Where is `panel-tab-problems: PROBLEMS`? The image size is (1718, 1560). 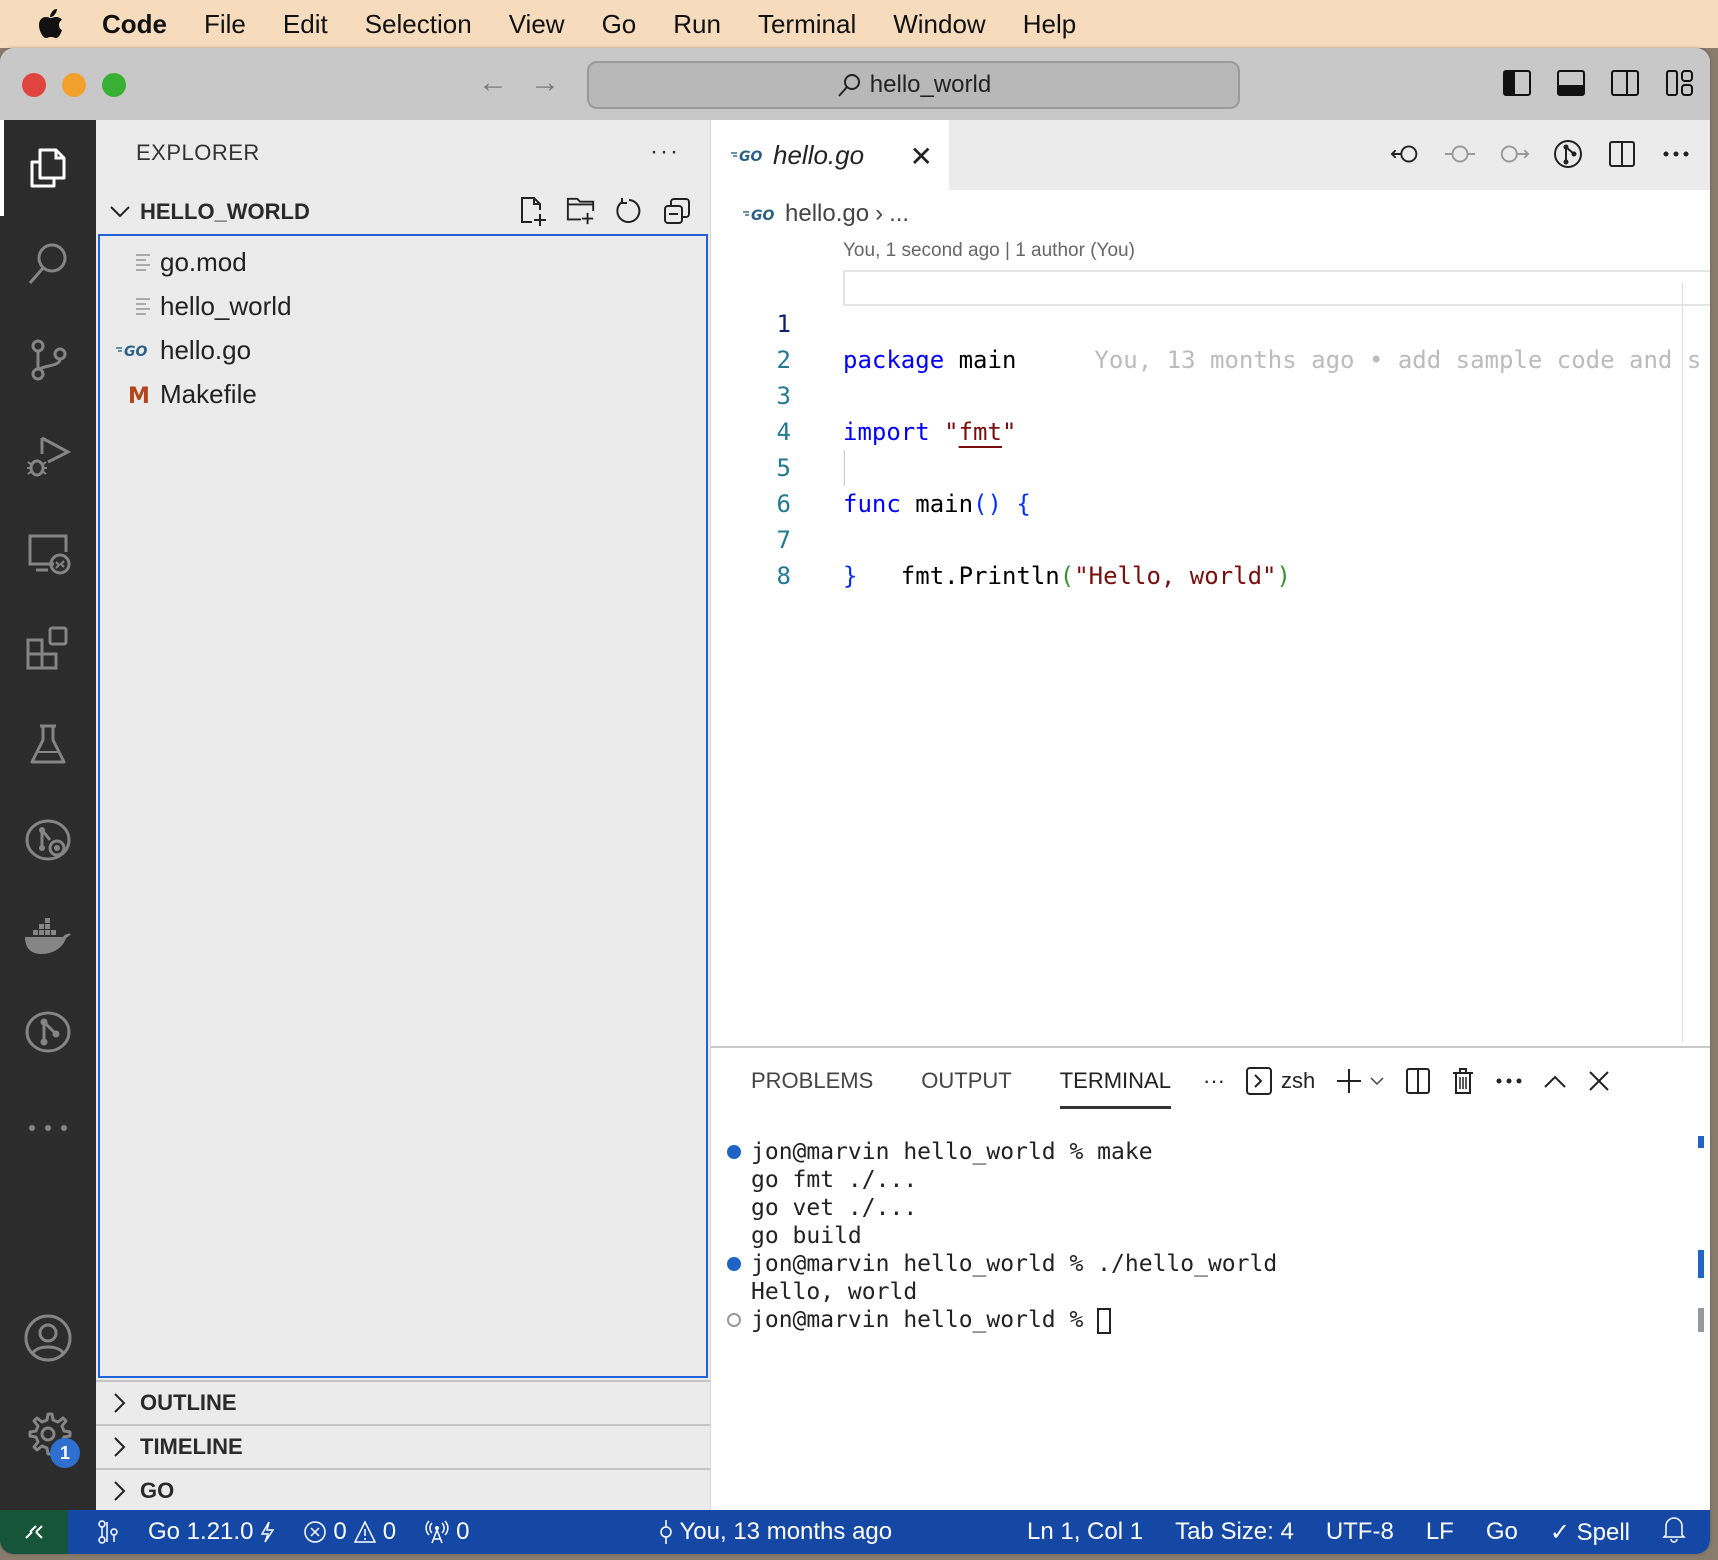
panel-tab-problems: PROBLEMS is located at coordinates (812, 1088).